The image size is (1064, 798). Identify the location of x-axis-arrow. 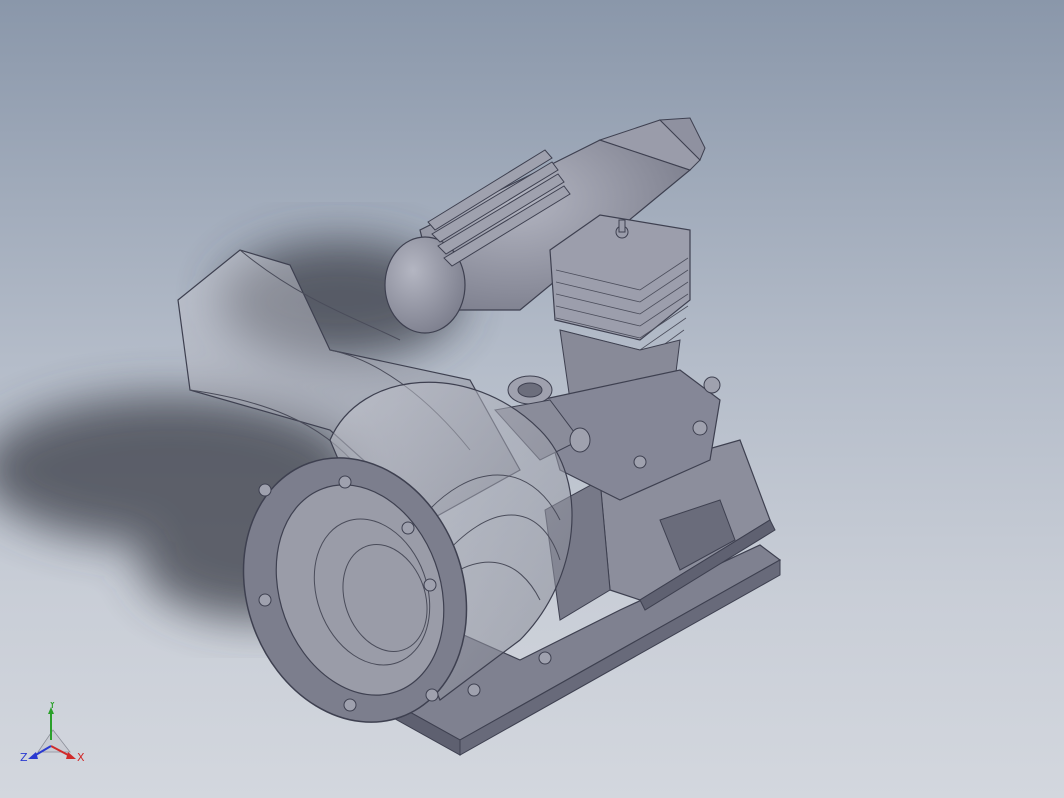
(71, 755).